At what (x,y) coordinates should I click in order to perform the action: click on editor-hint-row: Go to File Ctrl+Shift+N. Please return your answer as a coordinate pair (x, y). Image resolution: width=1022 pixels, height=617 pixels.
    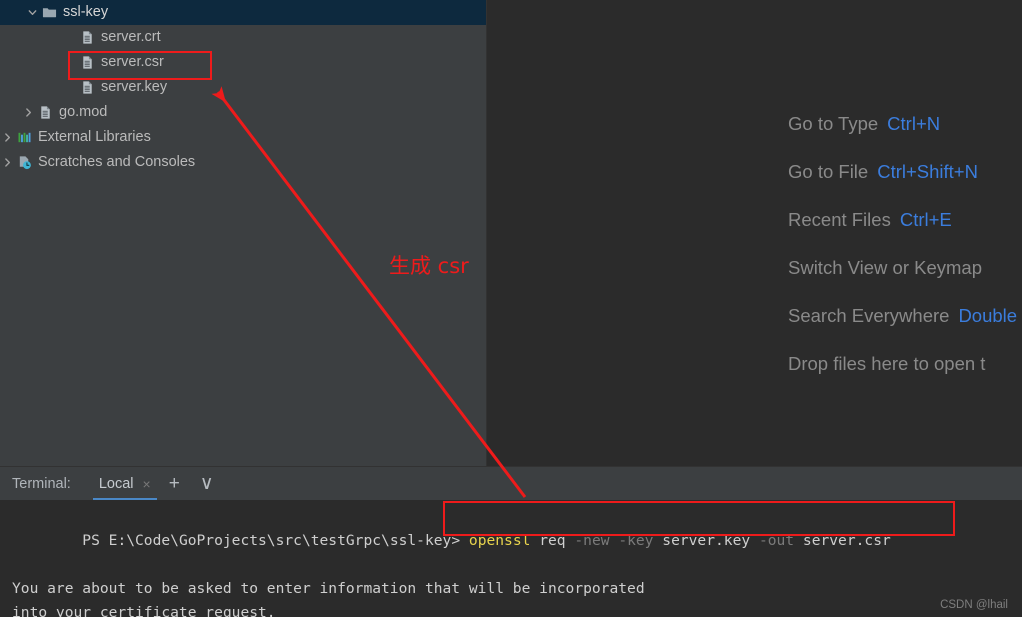
    Looking at the image, I should click on (902, 172).